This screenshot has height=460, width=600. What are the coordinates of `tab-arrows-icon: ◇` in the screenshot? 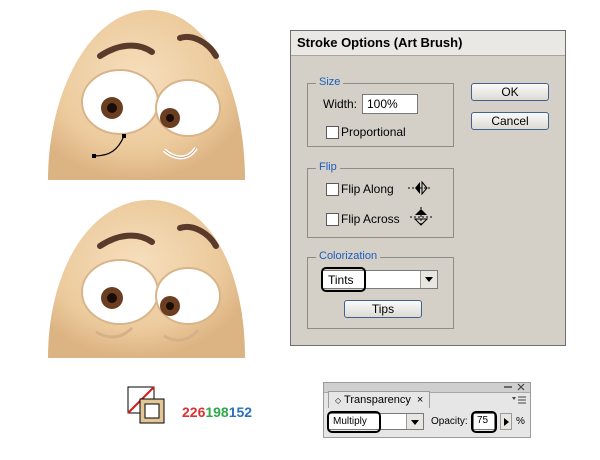 It's located at (338, 400).